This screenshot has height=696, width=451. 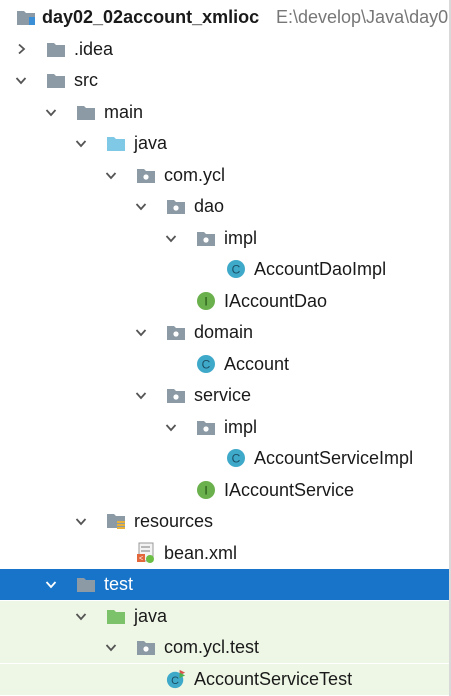 I want to click on tree-row: C AccountDaoImpl, so click(x=225, y=269).